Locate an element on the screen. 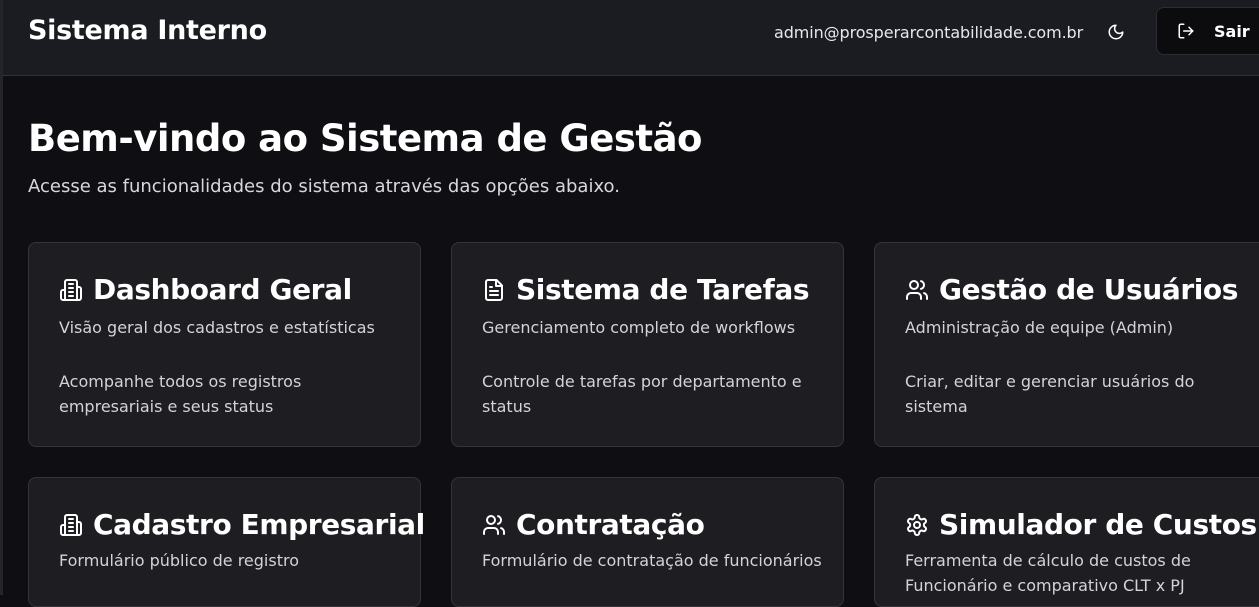 Image resolution: width=1259 pixels, height=607 pixels. card-title: Cadastro Empresarial is located at coordinates (259, 524).